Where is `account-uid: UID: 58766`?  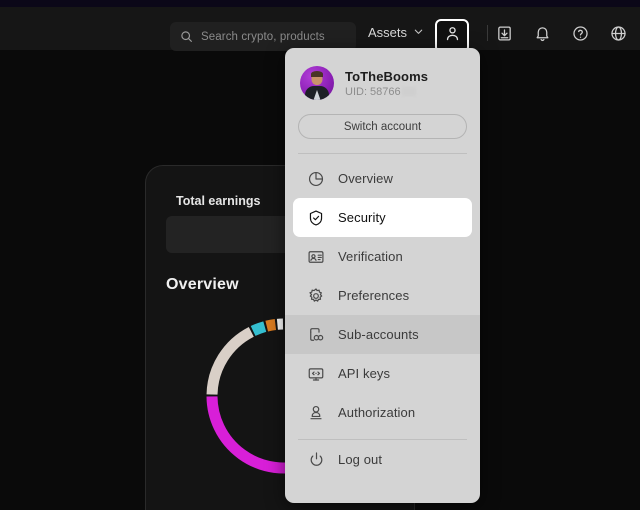 account-uid: UID: 58766 is located at coordinates (386, 92).